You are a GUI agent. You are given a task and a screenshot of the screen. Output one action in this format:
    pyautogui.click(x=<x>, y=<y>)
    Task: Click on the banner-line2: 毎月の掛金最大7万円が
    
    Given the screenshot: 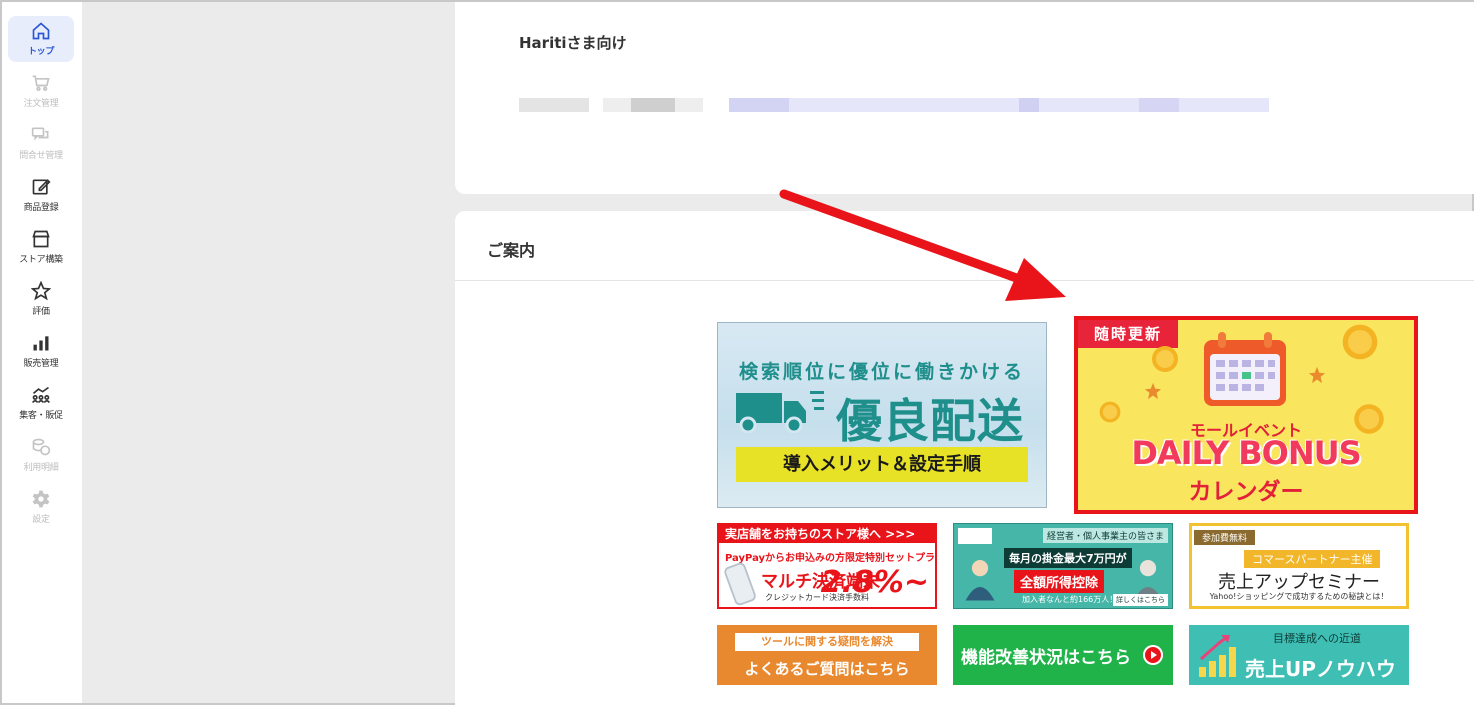 What is the action you would take?
    pyautogui.click(x=1068, y=558)
    